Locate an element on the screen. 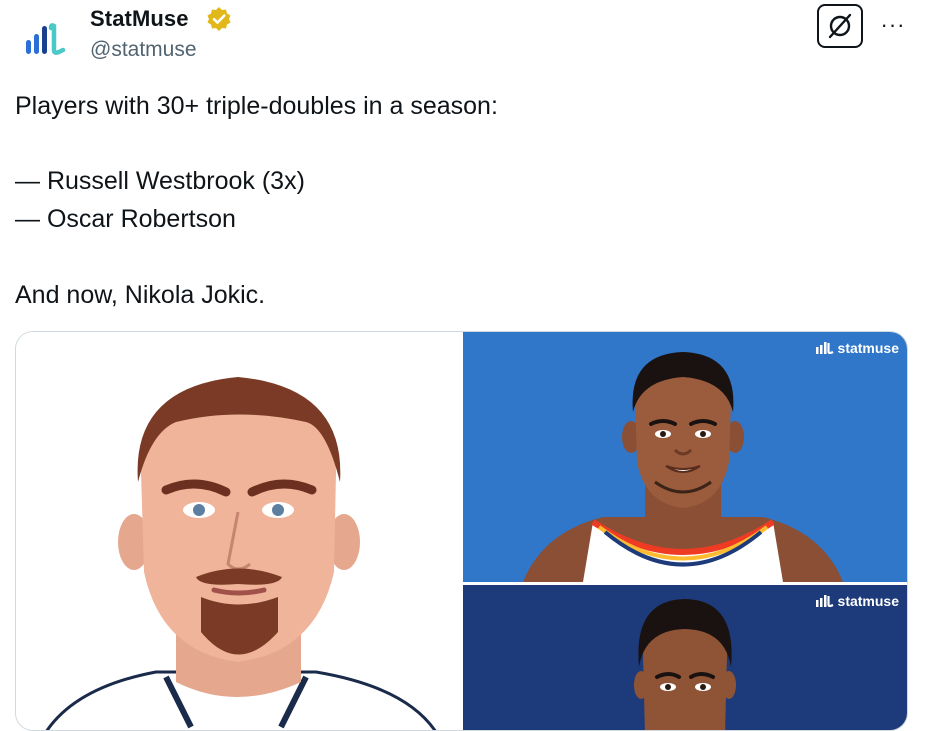 This screenshot has width=928, height=731. tweet-line: And now, Nikola Jokic. is located at coordinates (140, 294).